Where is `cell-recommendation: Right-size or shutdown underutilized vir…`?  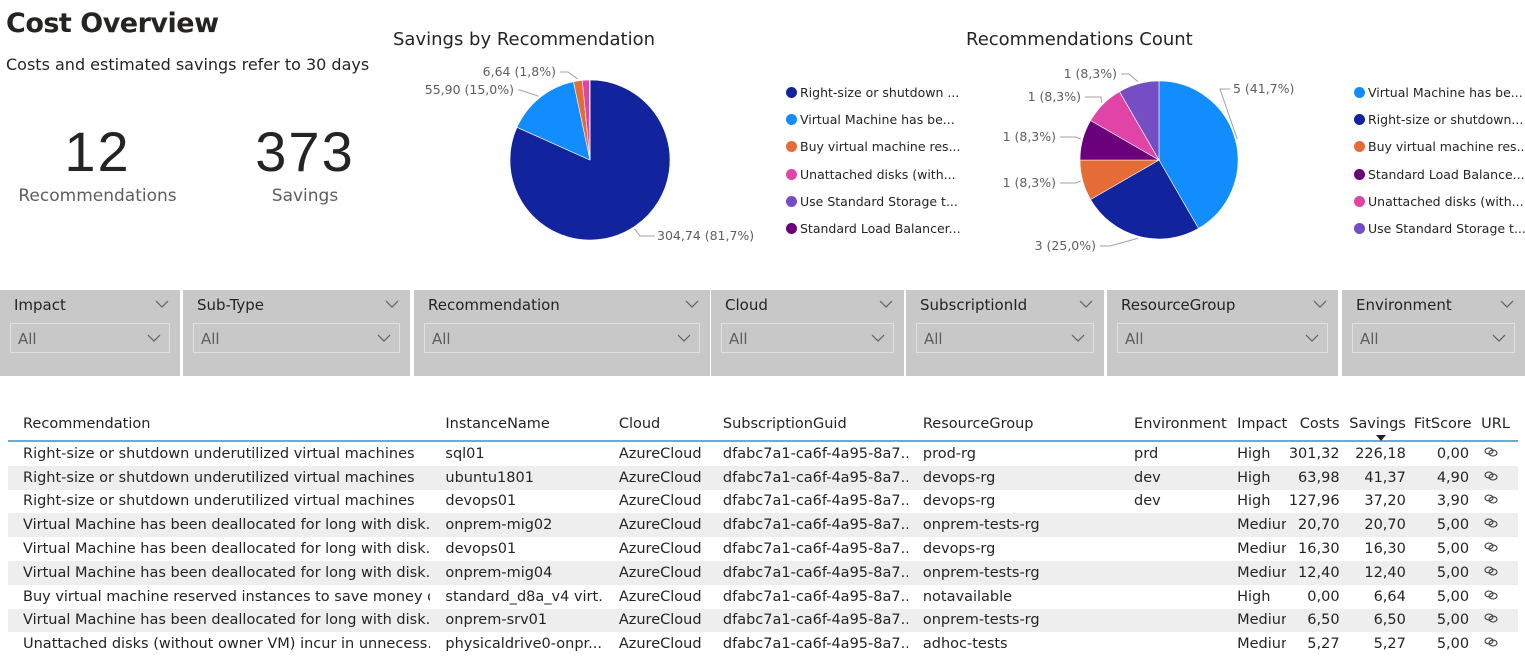 cell-recommendation: Right-size or shutdown underutilized vir… is located at coordinates (219, 453).